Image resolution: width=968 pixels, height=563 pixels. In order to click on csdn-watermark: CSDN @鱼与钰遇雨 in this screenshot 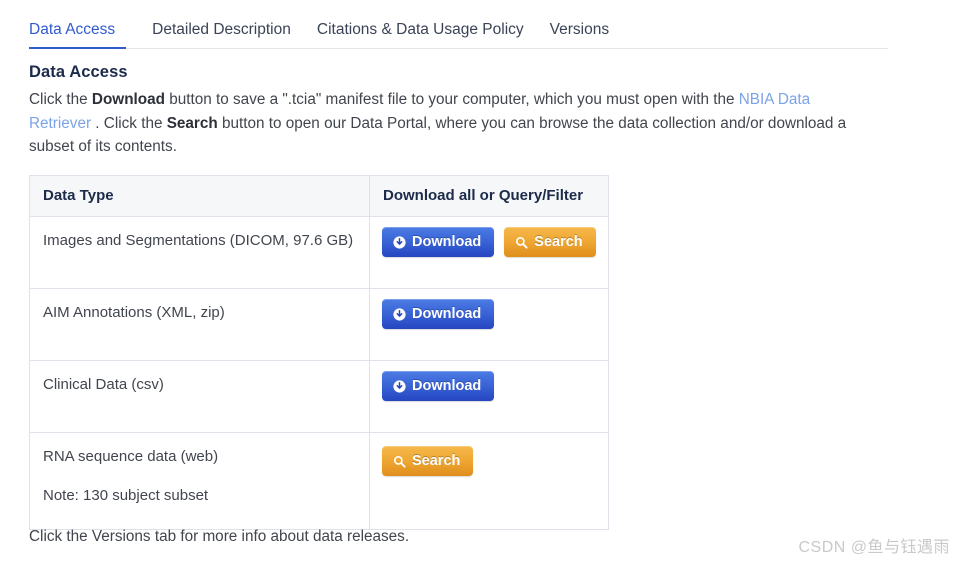, I will do `click(874, 547)`.